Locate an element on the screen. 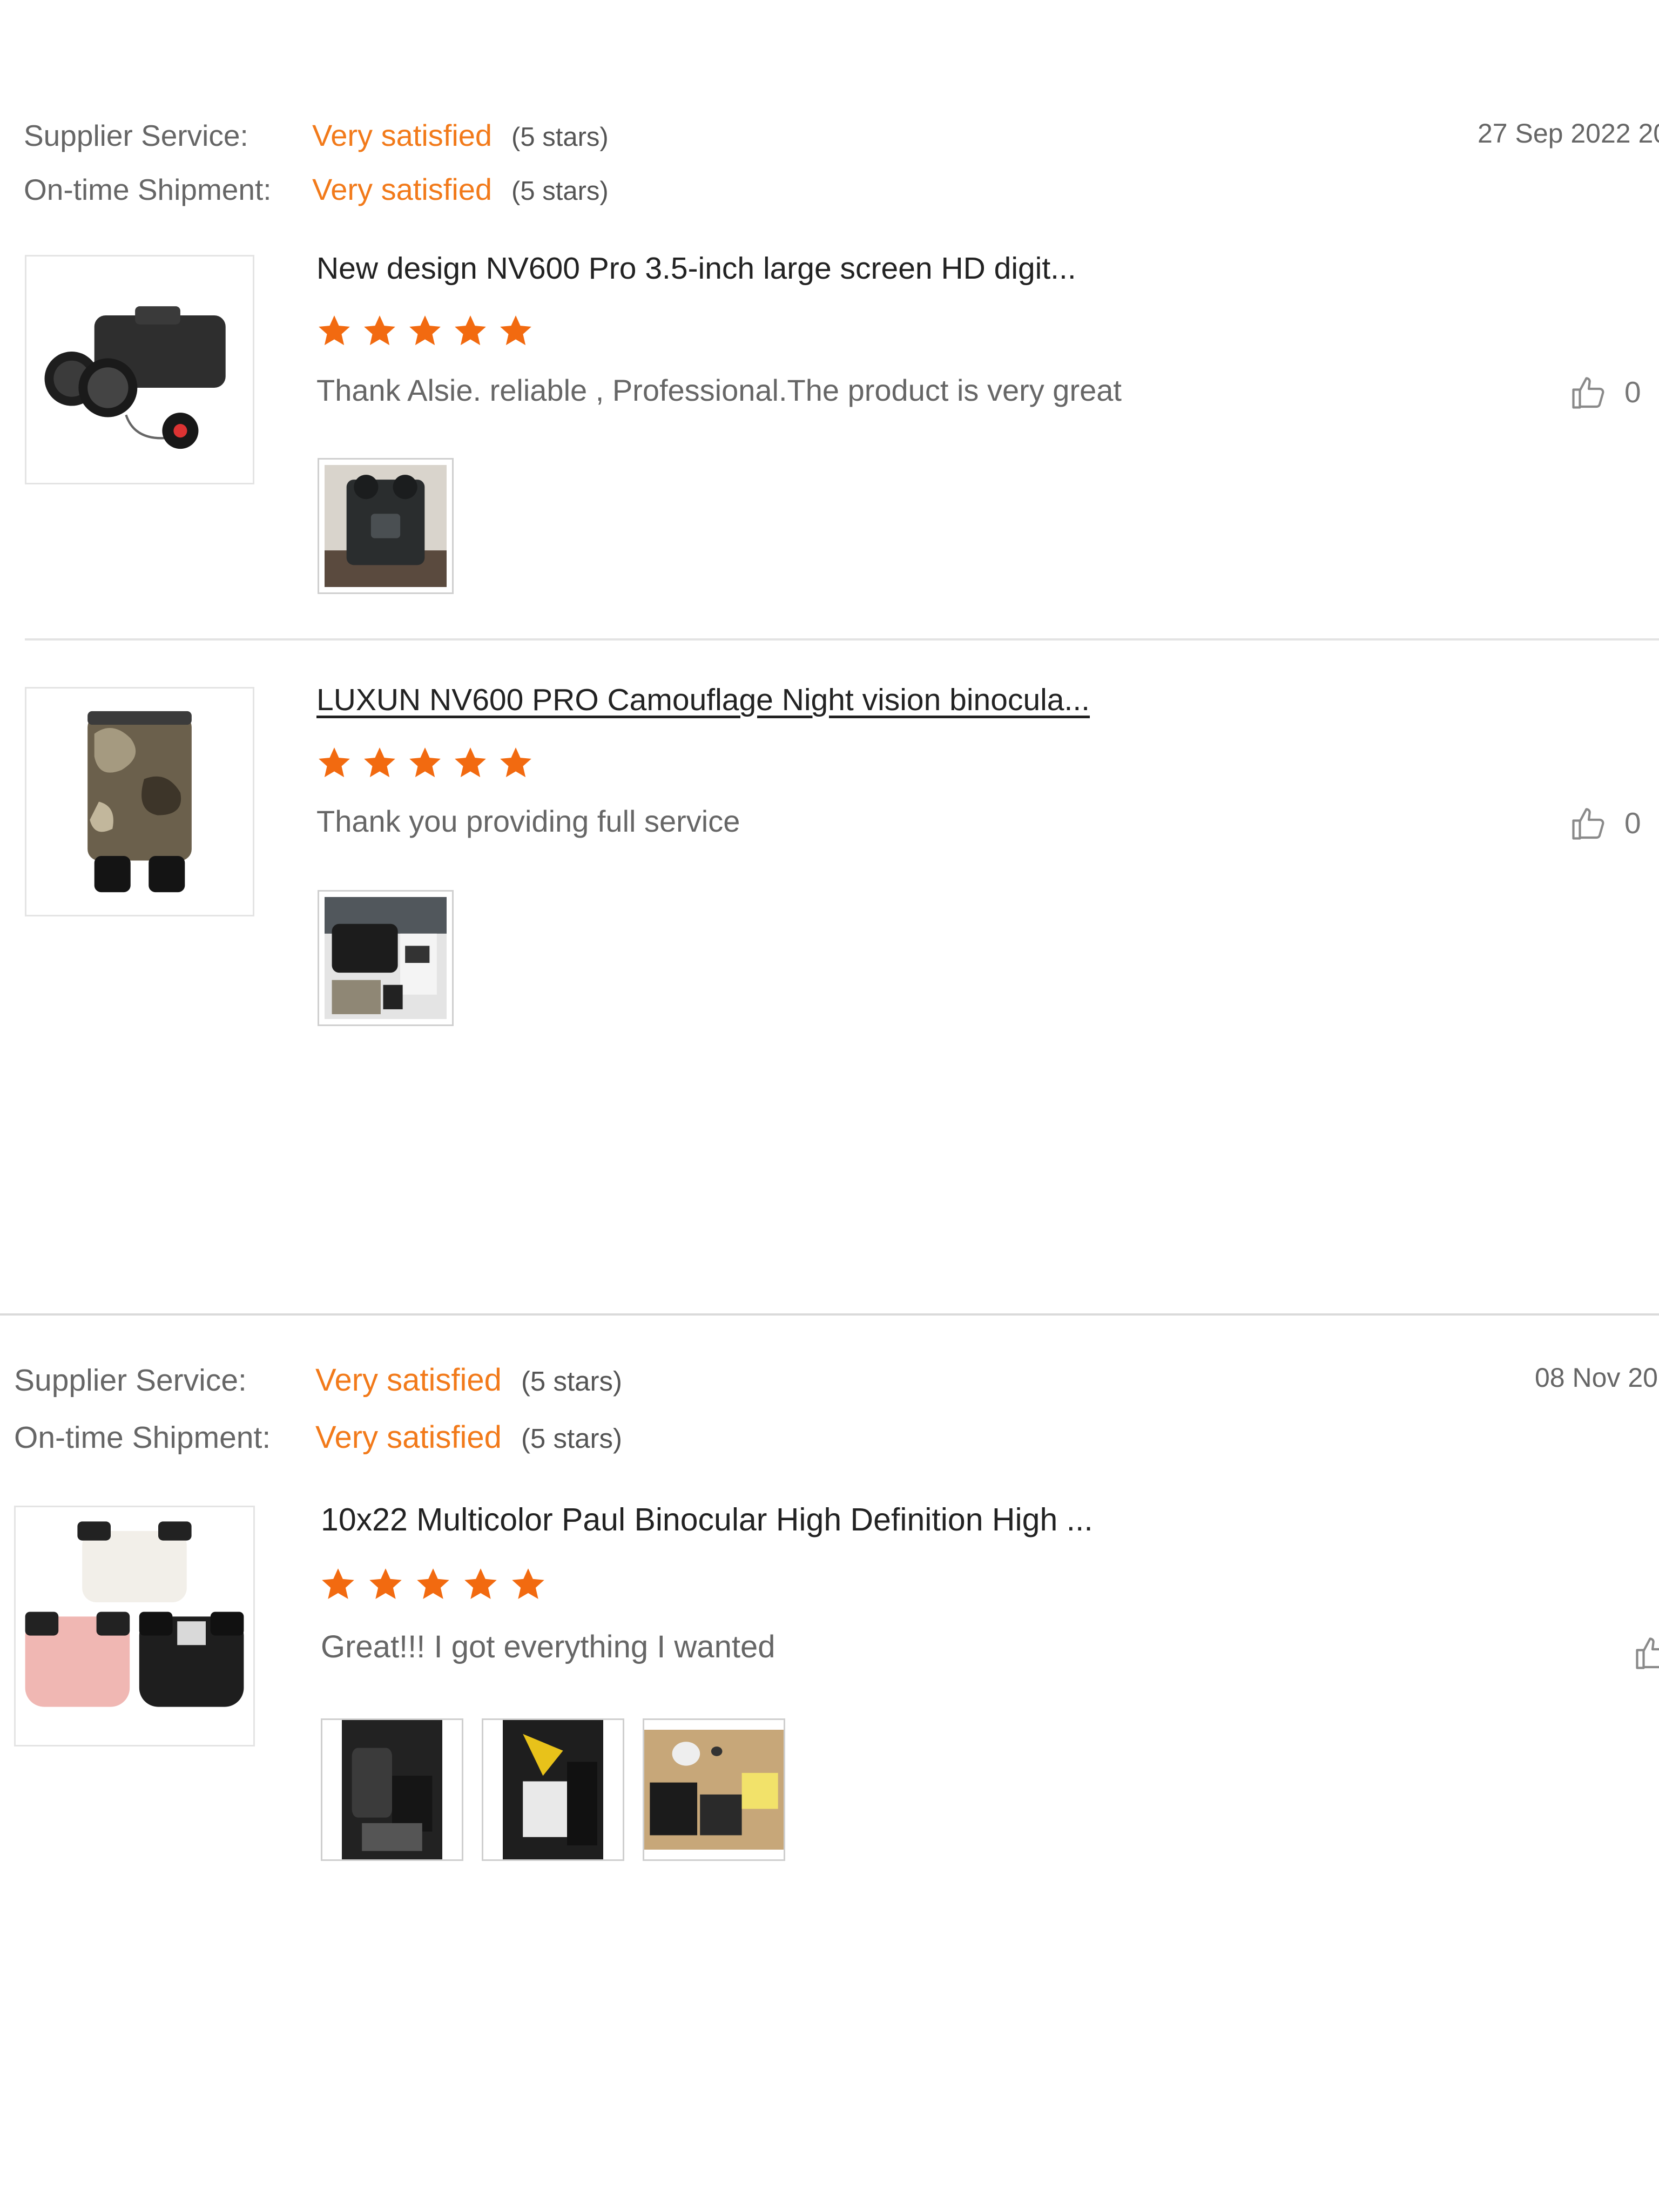 The width and height of the screenshot is (1659, 2212). review-date: 27 Sep 2022 20 is located at coordinates (1568, 133).